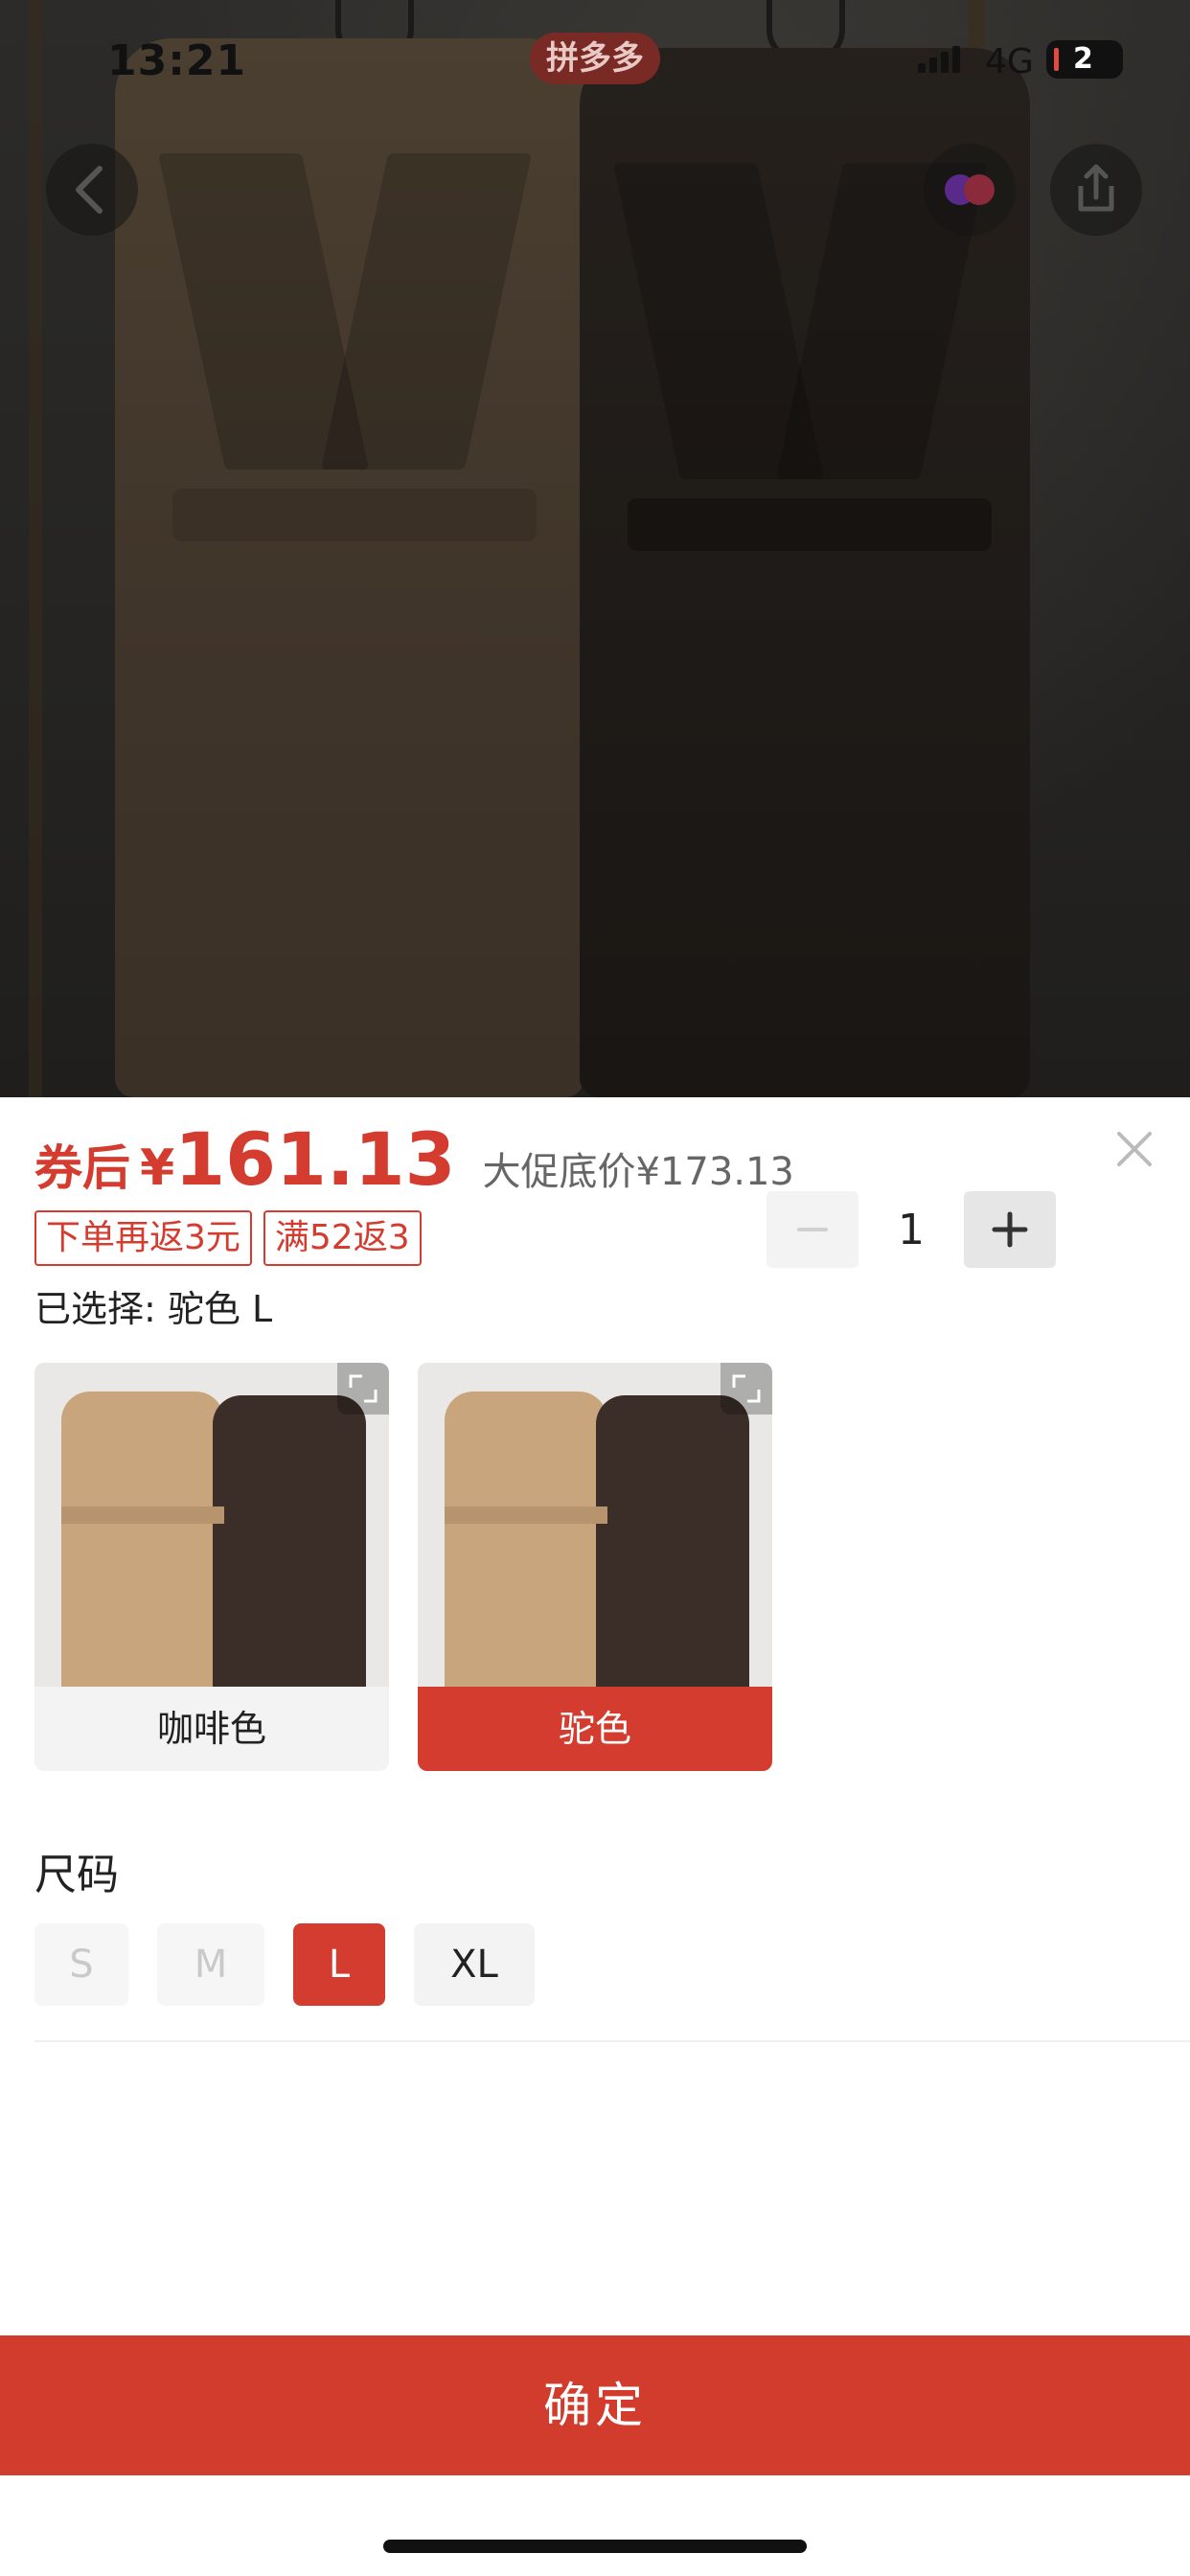 Image resolution: width=1190 pixels, height=2576 pixels. What do you see at coordinates (943, 58) in the screenshot?
I see `signal-icon` at bounding box center [943, 58].